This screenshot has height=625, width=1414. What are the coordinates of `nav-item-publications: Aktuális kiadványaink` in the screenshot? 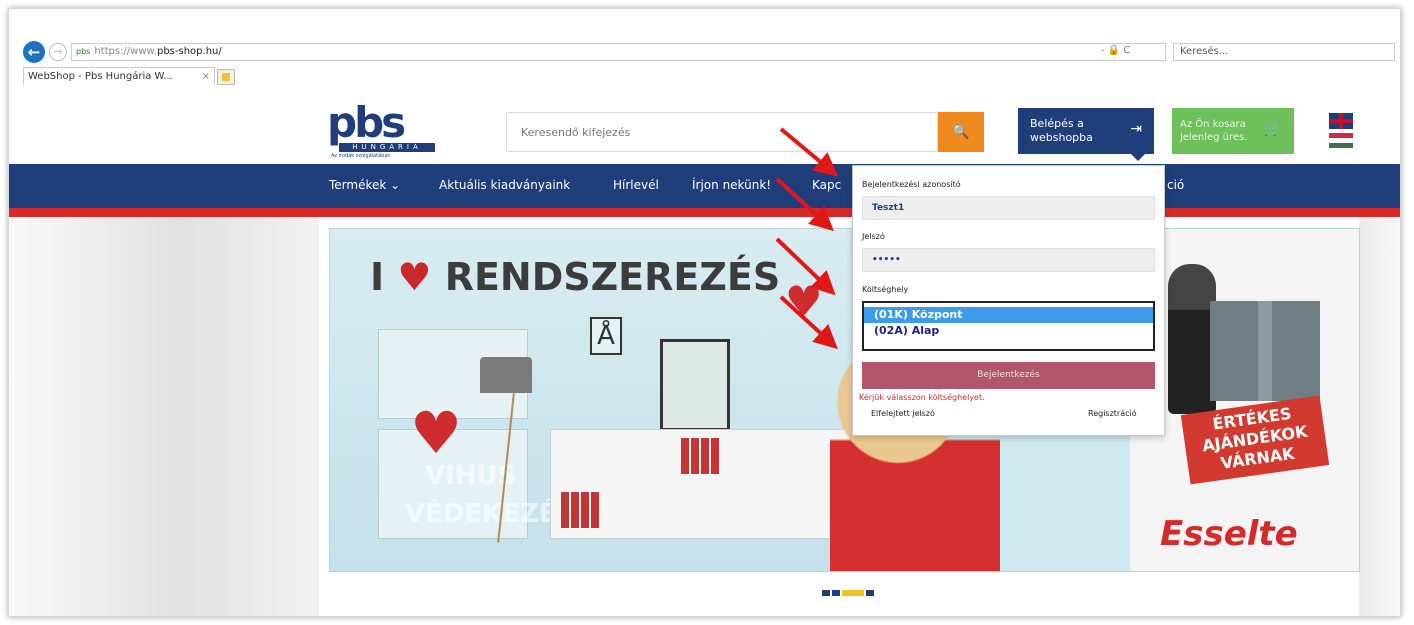 It's located at (504, 185).